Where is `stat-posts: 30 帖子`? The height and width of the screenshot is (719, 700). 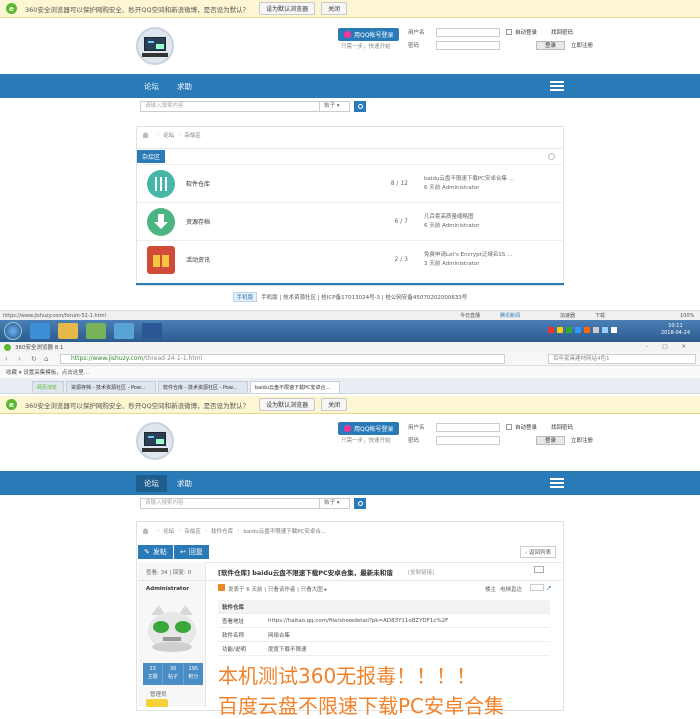
stat-posts: 30 帖子 is located at coordinates (173, 674).